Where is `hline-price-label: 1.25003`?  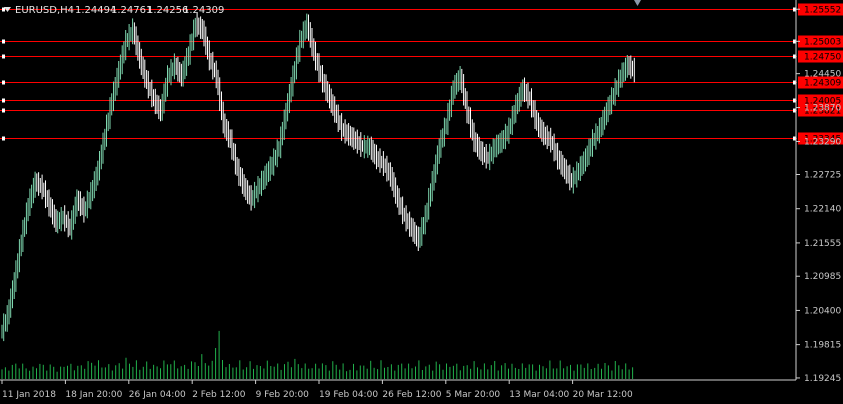
hline-price-label: 1.25003 is located at coordinates (822, 43).